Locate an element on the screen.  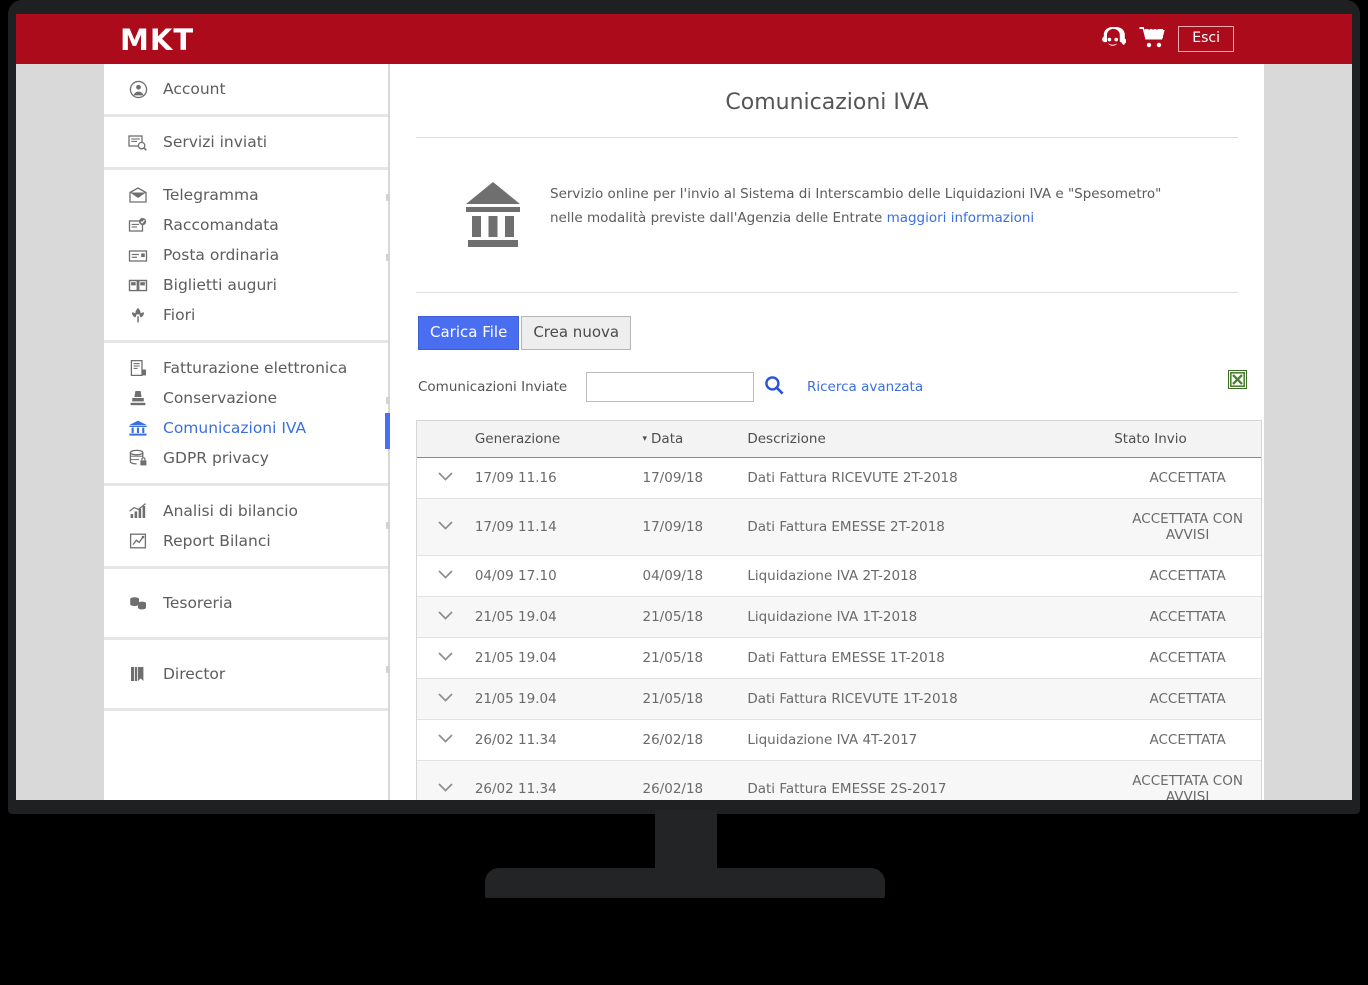
sidebar-item-fiori: Fiori is located at coordinates (246, 315).